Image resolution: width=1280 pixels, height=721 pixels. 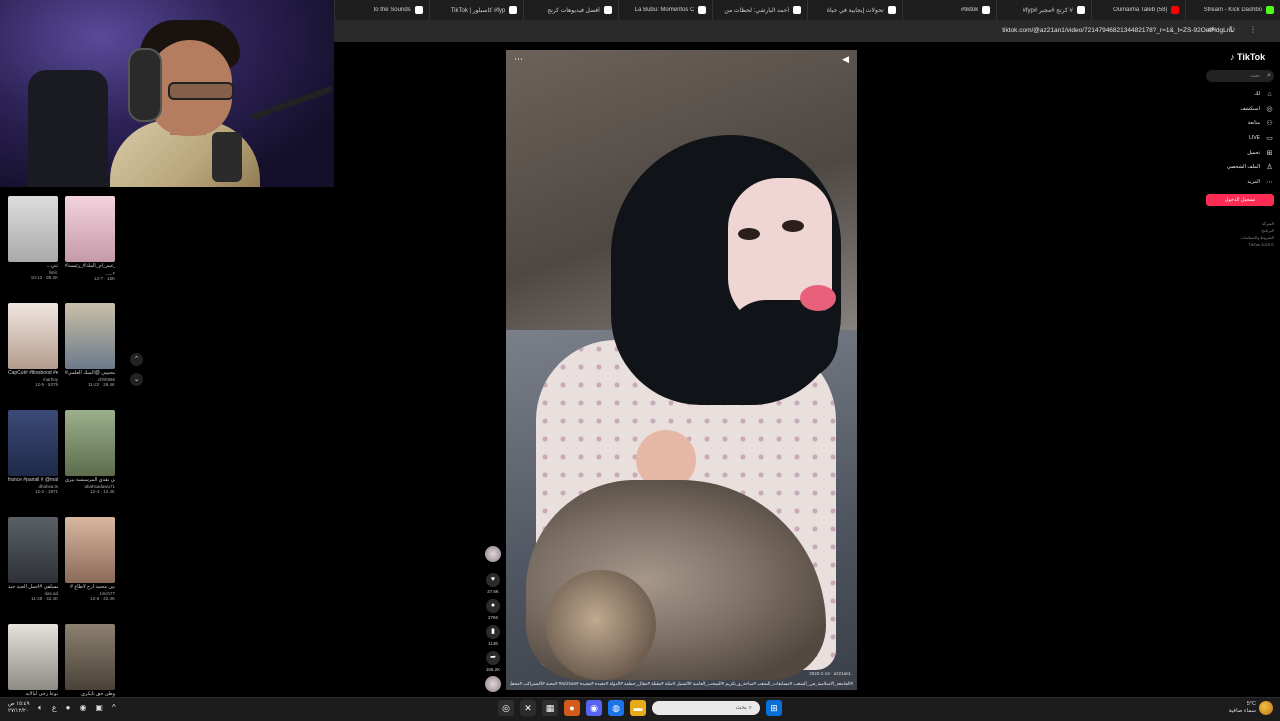 I want to click on taskbar-search-input: بحث ⌕, so click(x=706, y=708).